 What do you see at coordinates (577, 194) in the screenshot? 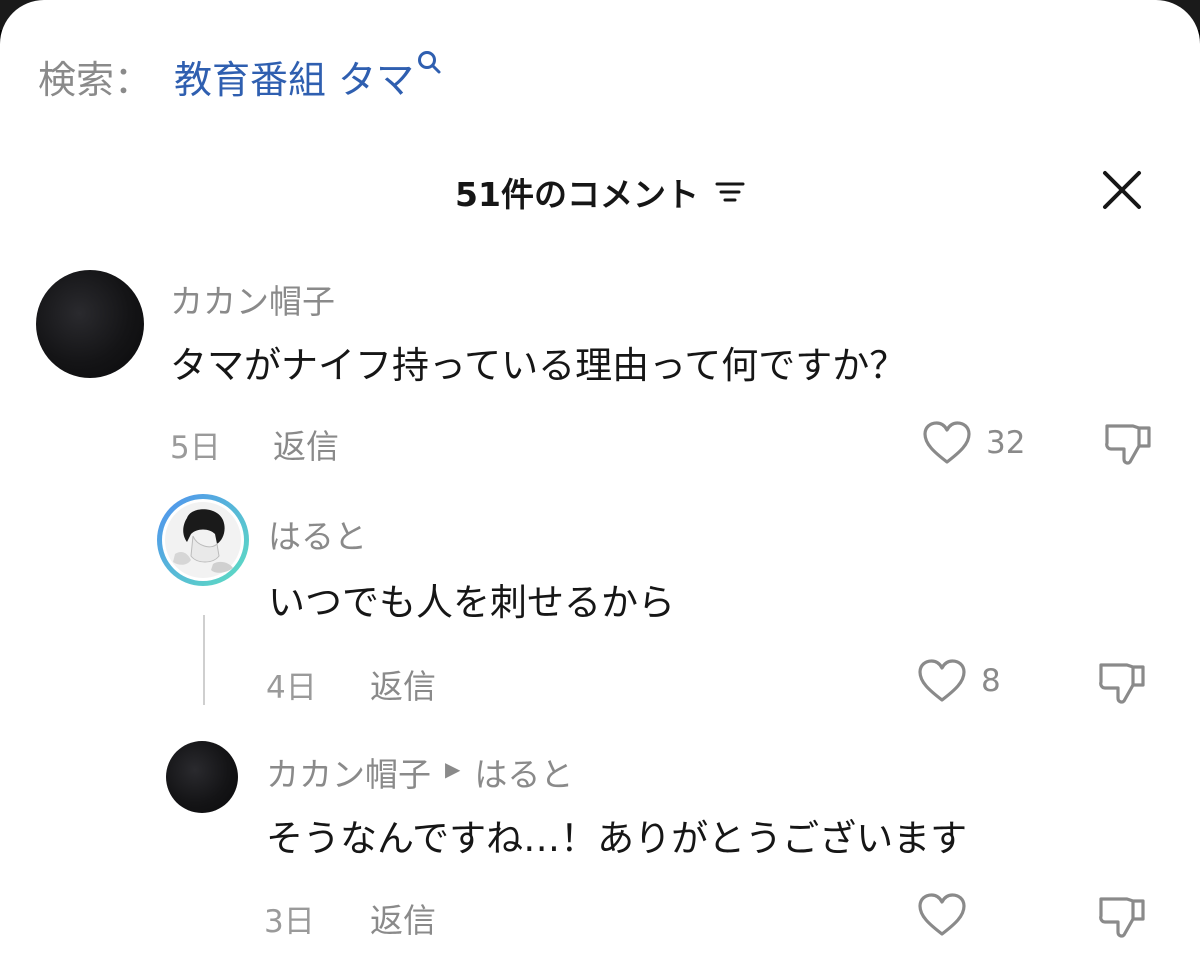
I see `comments-count-title: 51件のコメント` at bounding box center [577, 194].